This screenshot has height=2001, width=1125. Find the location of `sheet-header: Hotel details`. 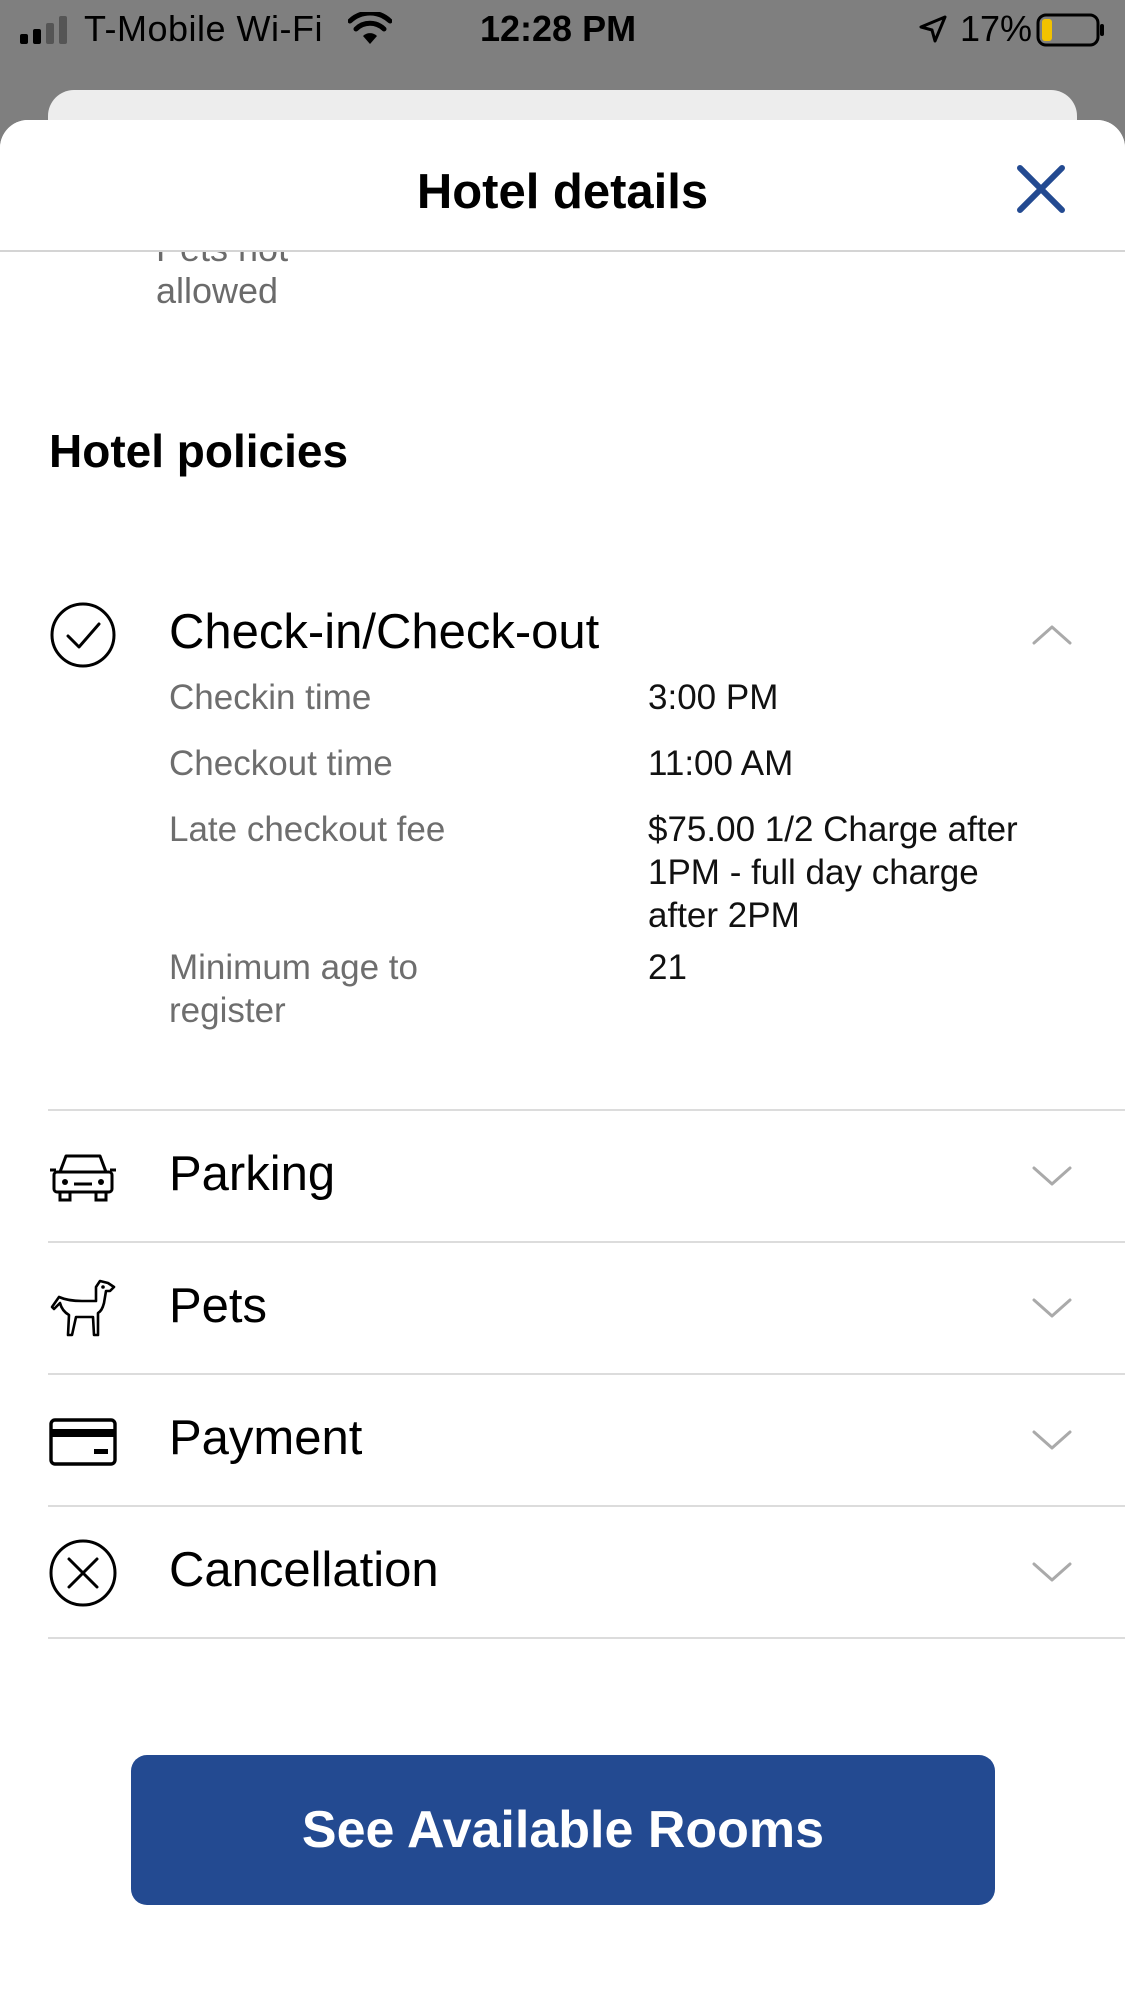

sheet-header: Hotel details is located at coordinates (562, 186).